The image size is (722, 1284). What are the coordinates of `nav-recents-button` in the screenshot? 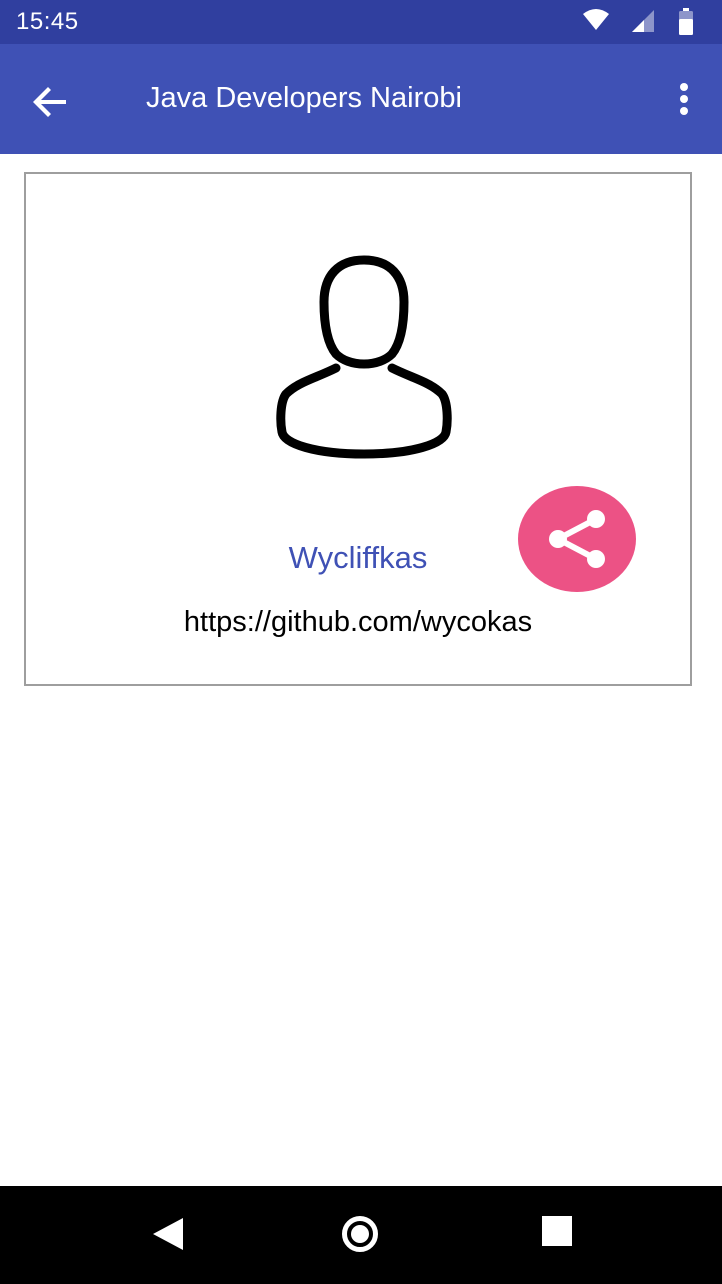 It's located at (558, 1234).